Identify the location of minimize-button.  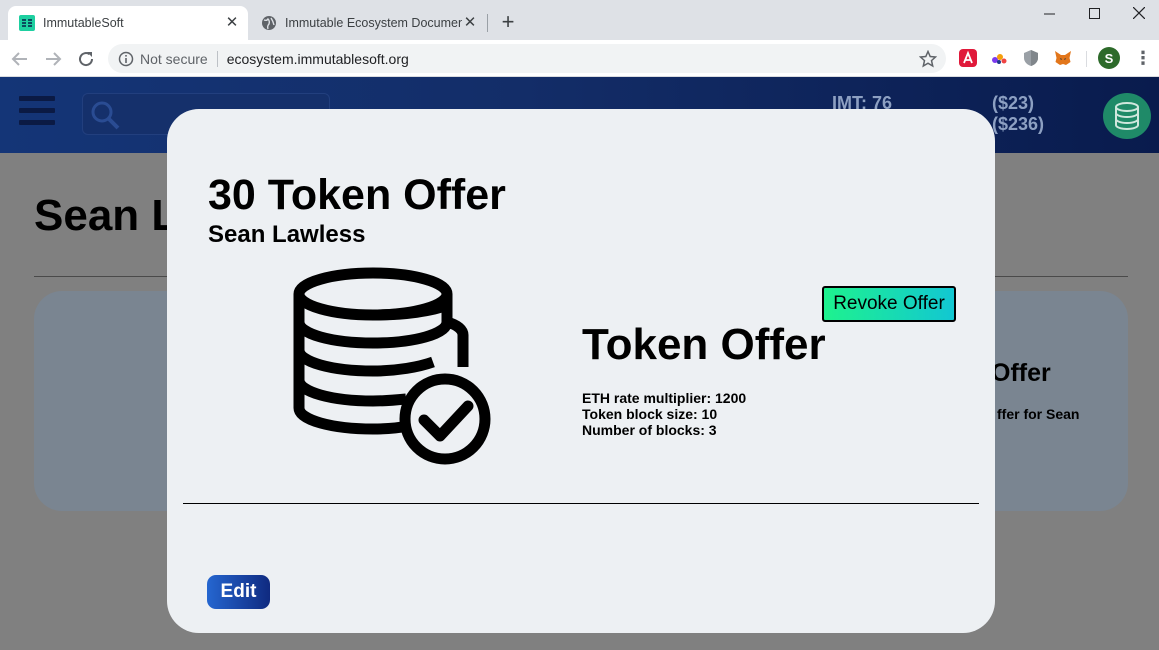
(1049, 13).